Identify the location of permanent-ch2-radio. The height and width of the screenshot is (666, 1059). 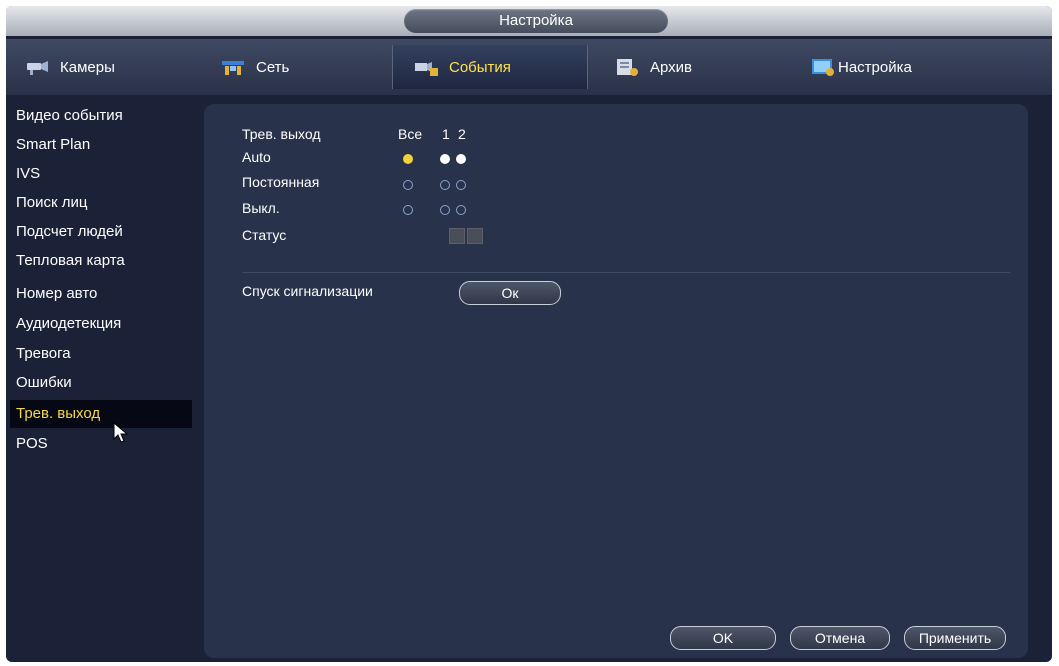
(461, 185).